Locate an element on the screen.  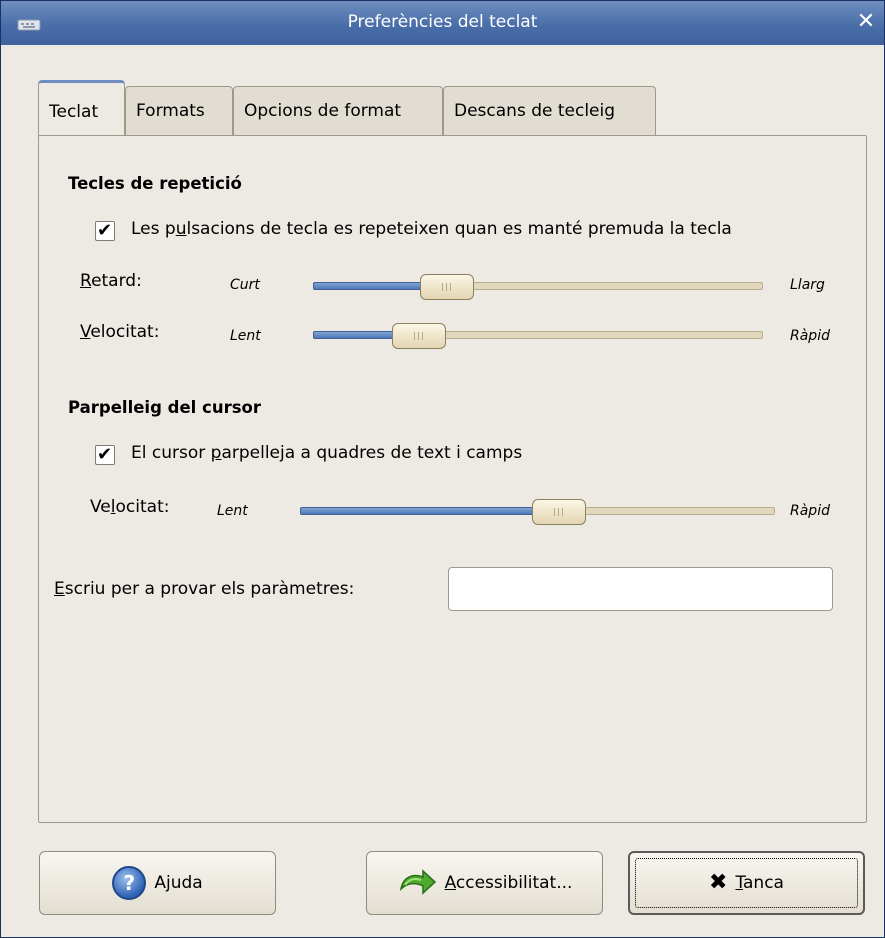
cursor-speed-max-label: Ràpid is located at coordinates (810, 511).